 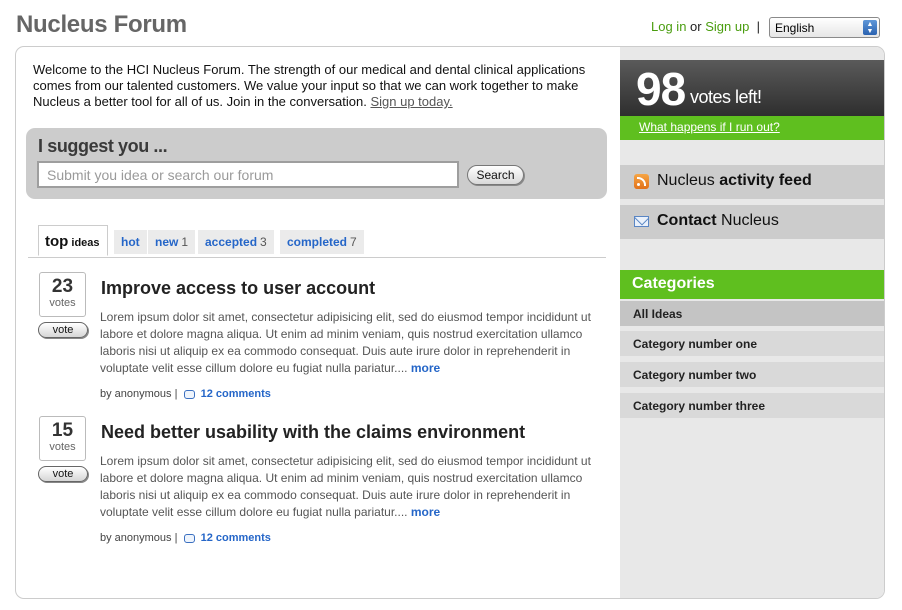 I want to click on tab-completed: completed 7, so click(x=322, y=242).